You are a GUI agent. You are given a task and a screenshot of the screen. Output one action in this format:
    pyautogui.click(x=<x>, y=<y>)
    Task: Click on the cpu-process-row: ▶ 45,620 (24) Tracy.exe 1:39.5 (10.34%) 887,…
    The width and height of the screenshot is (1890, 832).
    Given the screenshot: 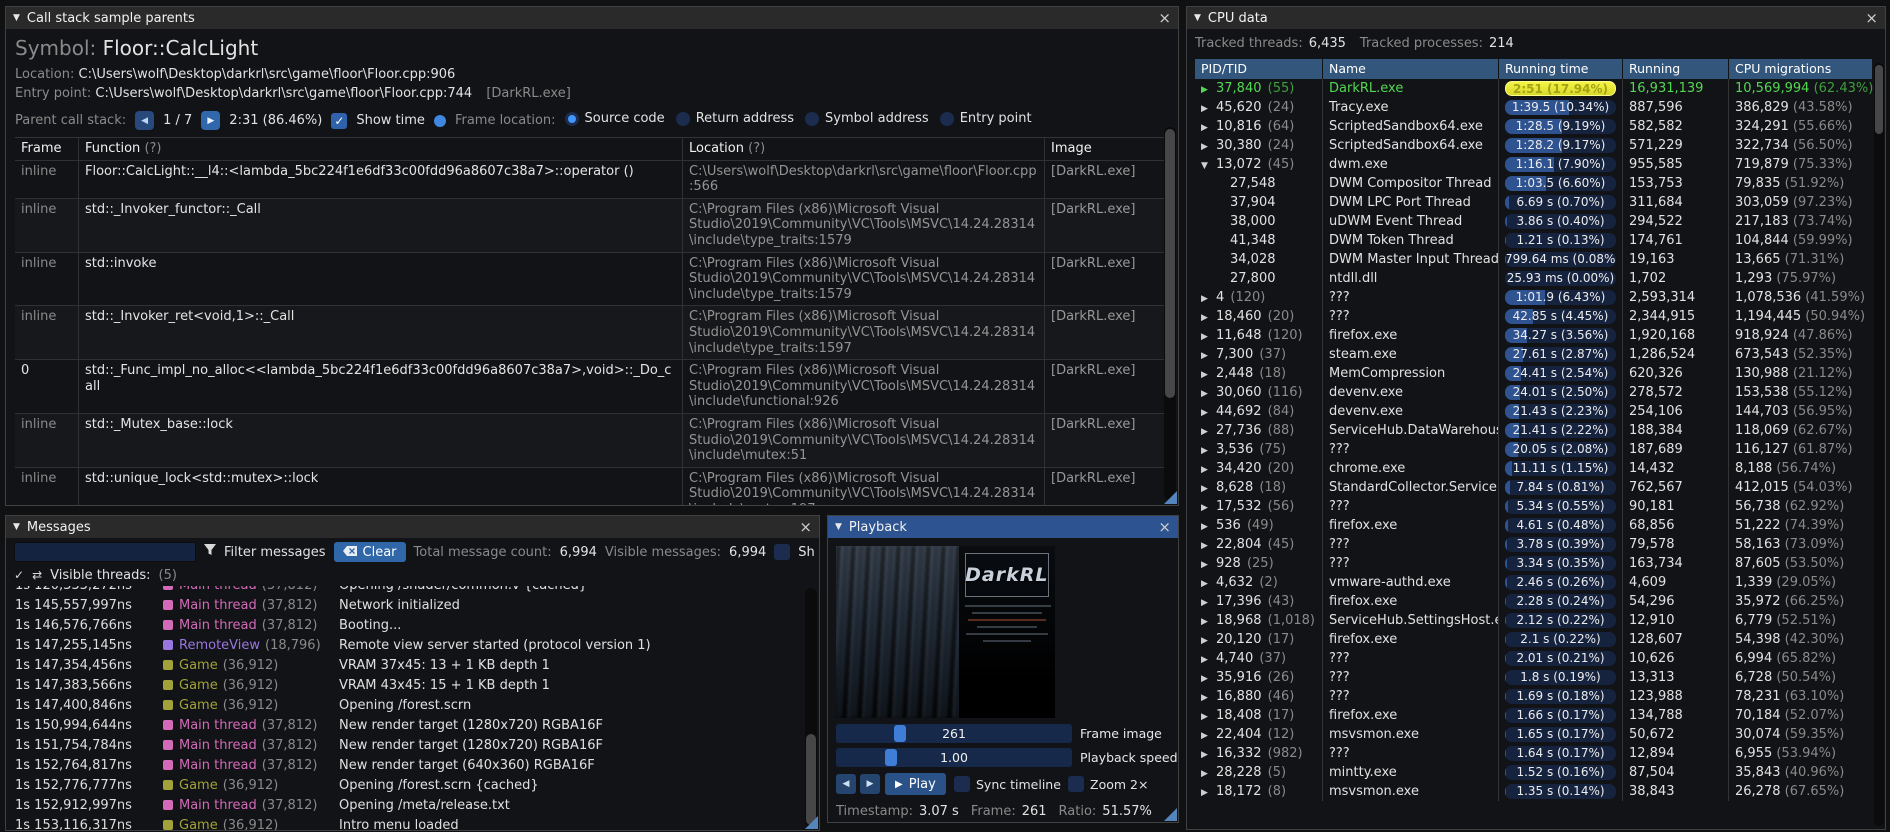 What is the action you would take?
    pyautogui.click(x=1534, y=107)
    